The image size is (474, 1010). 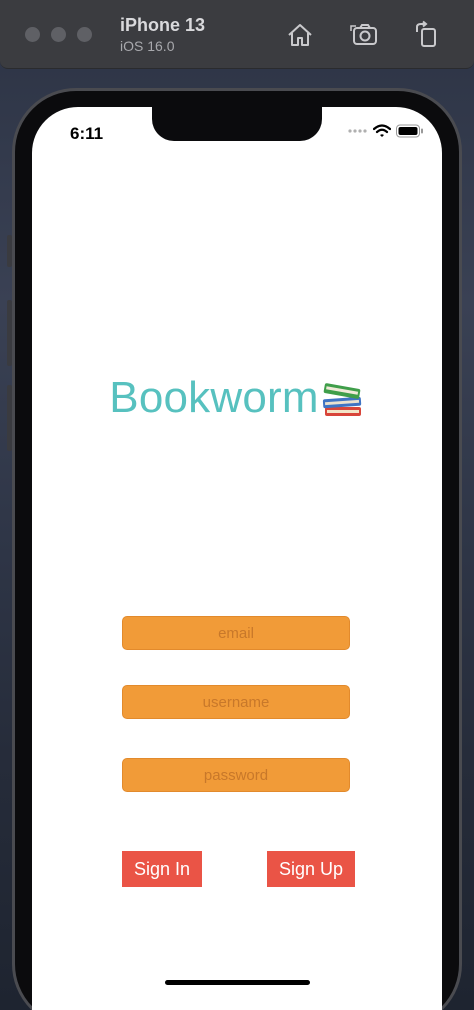 I want to click on wifi-icon, so click(x=382, y=130).